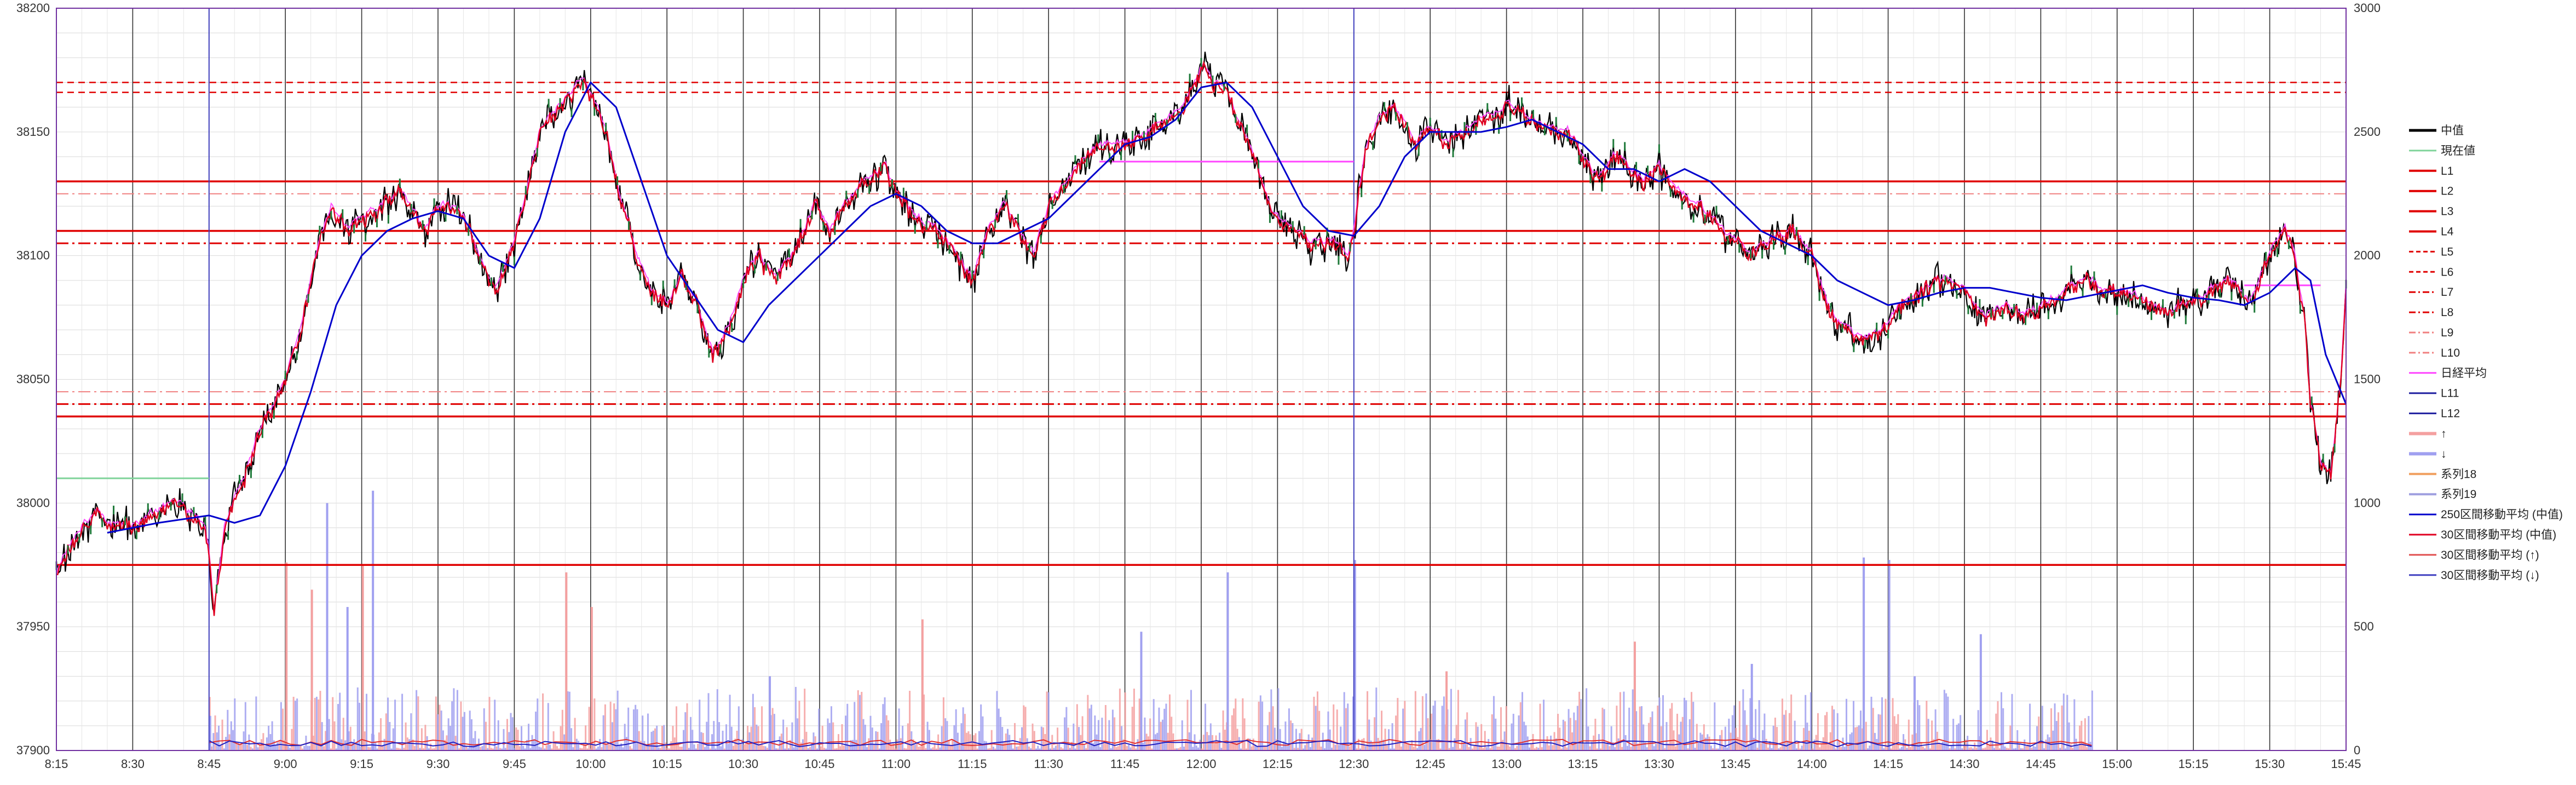 This screenshot has height=785, width=2576. What do you see at coordinates (2041, 764) in the screenshot?
I see `x-tick-label: 14:45` at bounding box center [2041, 764].